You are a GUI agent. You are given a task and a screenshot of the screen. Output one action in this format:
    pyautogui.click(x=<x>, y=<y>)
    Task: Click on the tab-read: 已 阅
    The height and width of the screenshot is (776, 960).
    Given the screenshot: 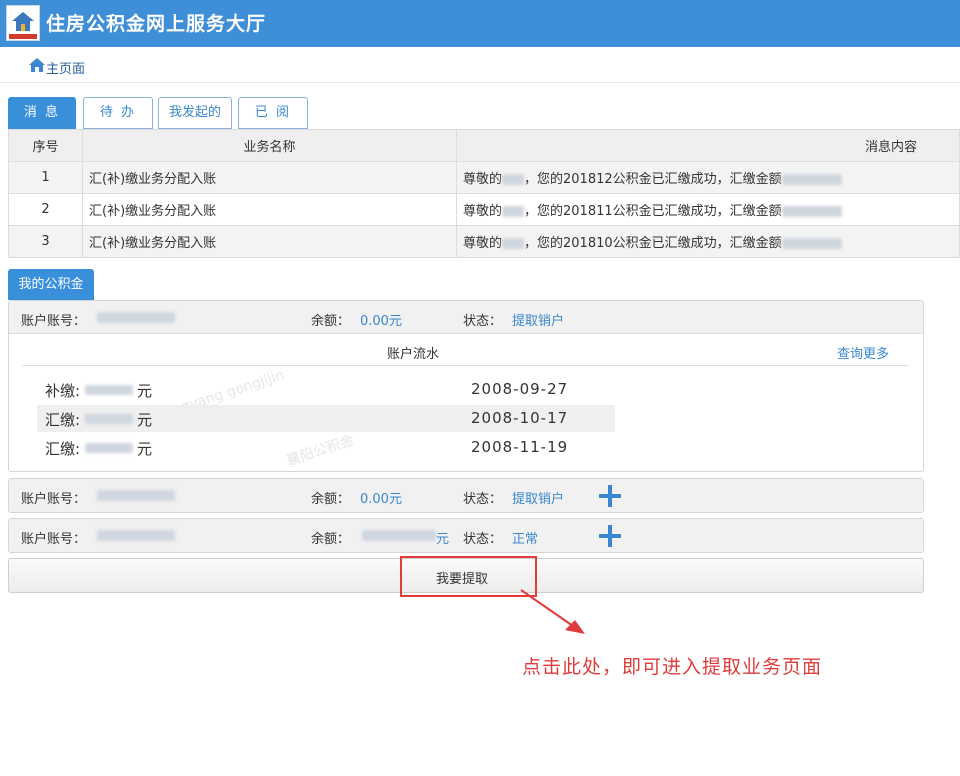 What is the action you would take?
    pyautogui.click(x=273, y=113)
    